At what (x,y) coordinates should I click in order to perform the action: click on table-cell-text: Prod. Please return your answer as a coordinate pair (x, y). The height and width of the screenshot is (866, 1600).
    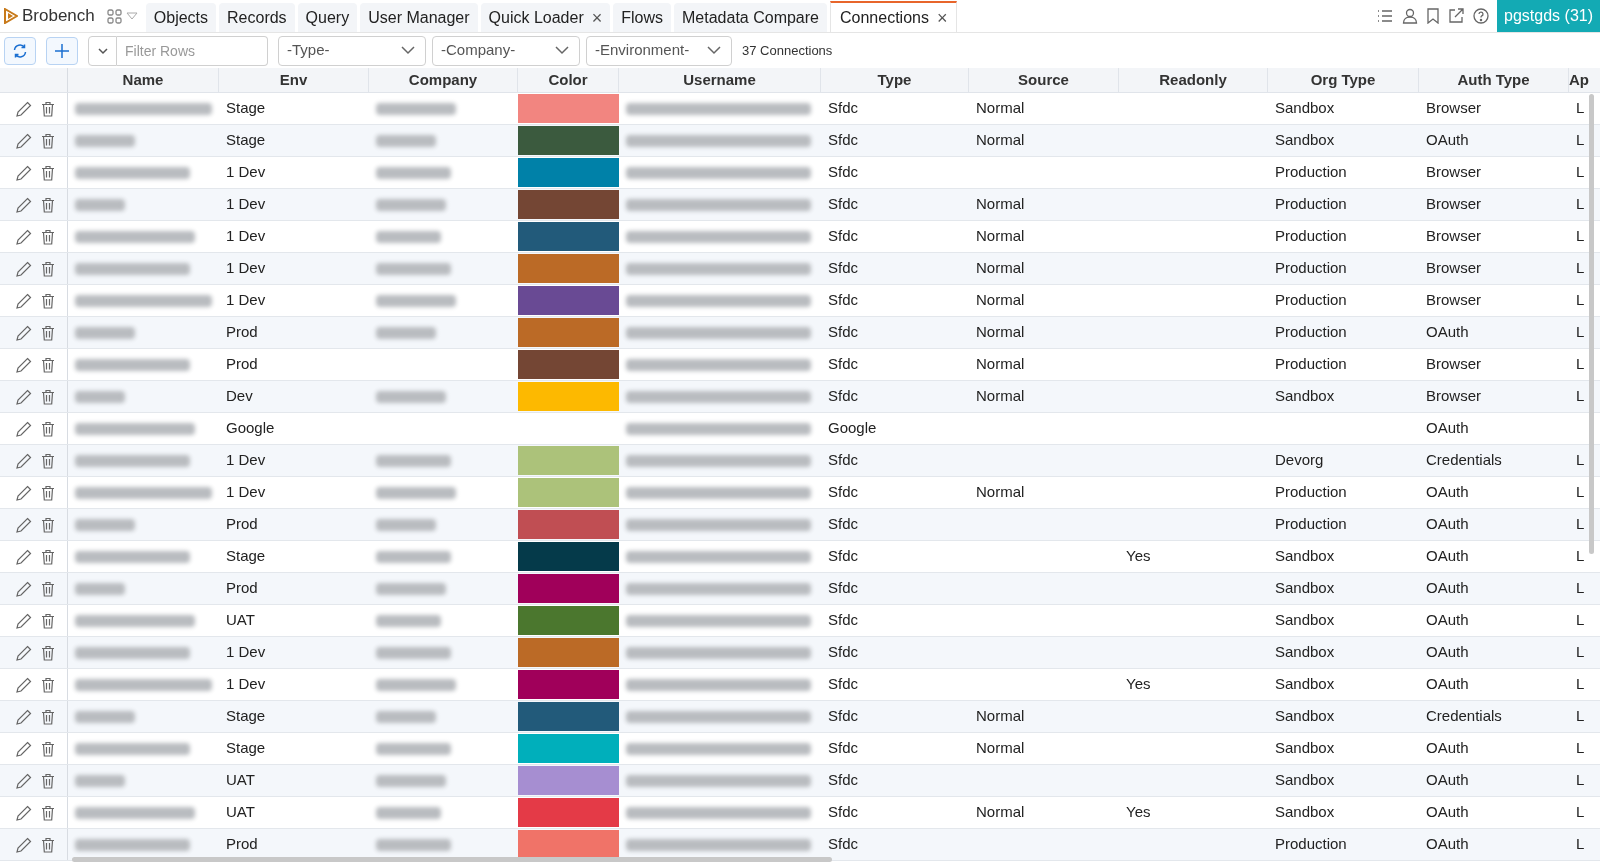
    Looking at the image, I should click on (242, 524).